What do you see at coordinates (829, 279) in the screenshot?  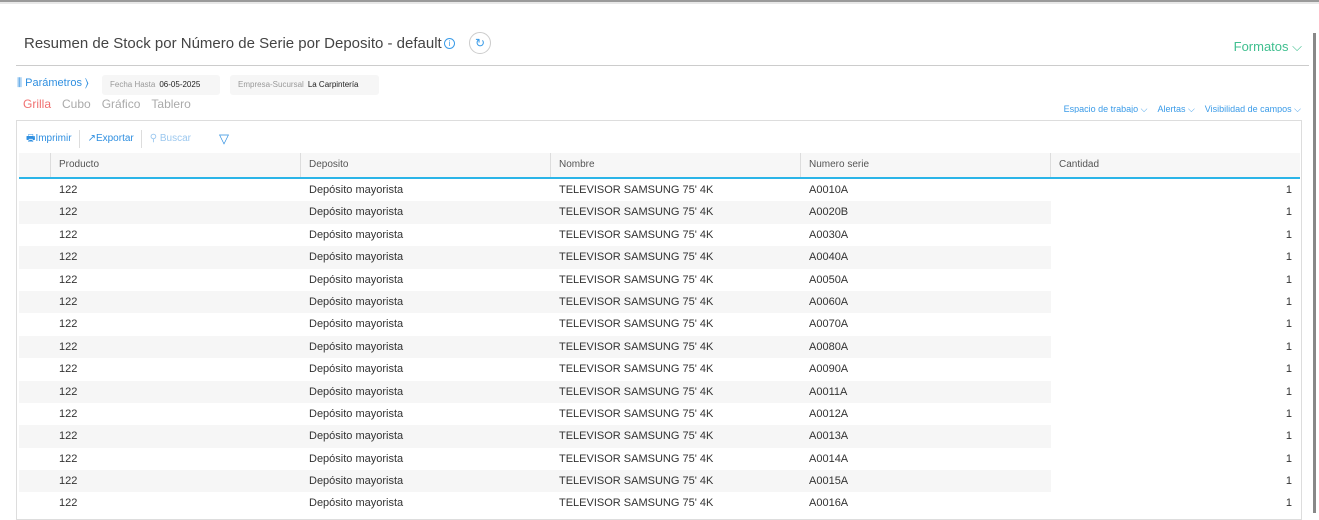 I see `cell-numero-serie: A0050A` at bounding box center [829, 279].